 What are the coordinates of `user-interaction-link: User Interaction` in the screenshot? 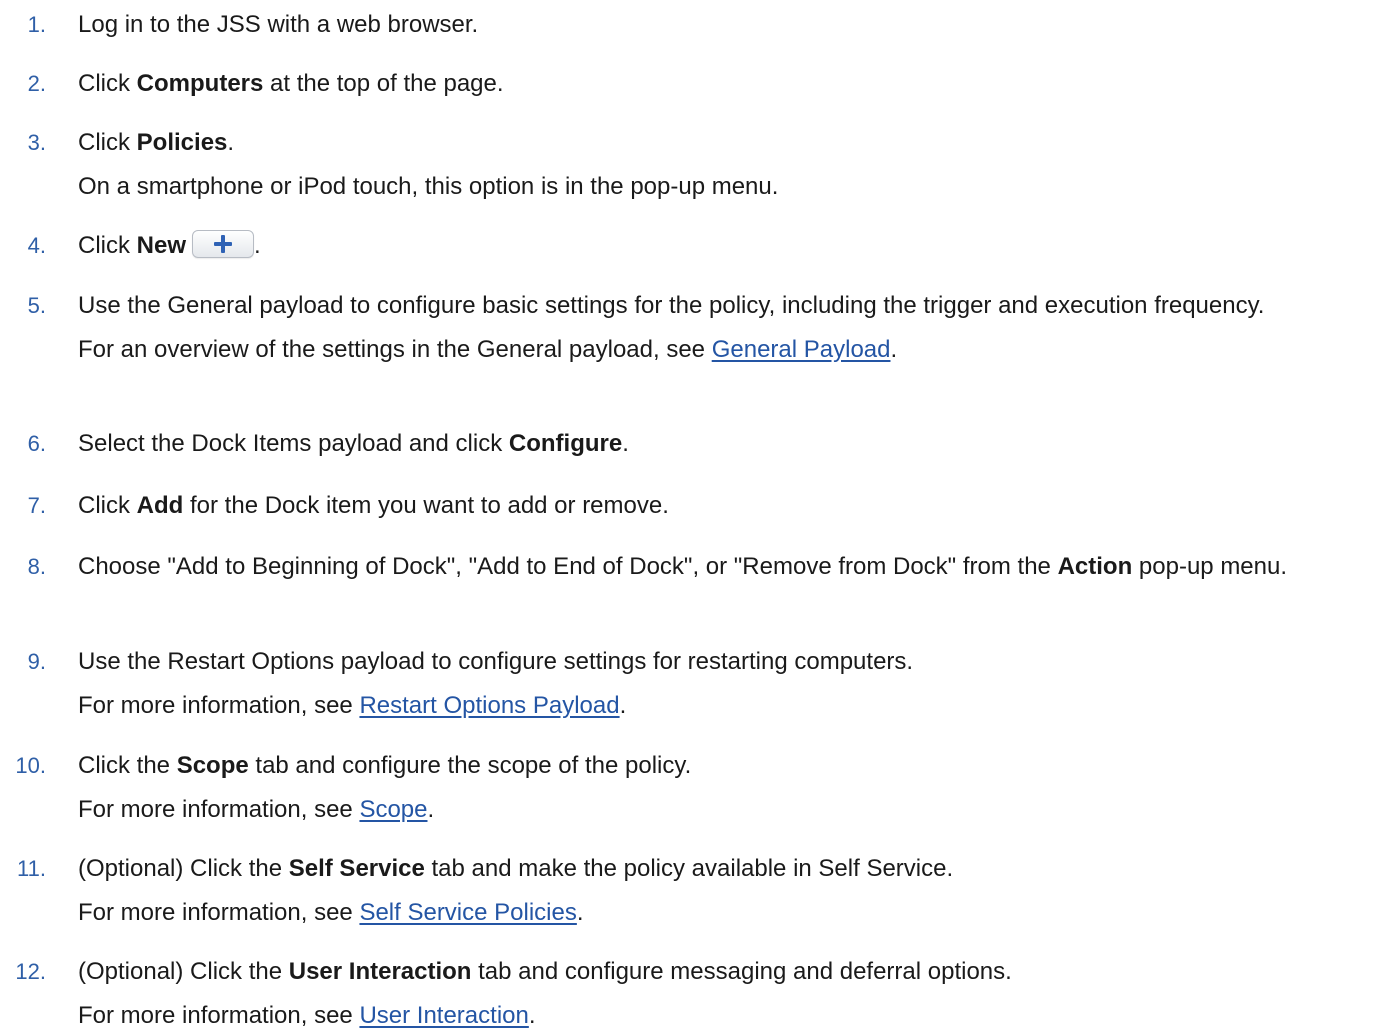 It's located at (443, 1015).